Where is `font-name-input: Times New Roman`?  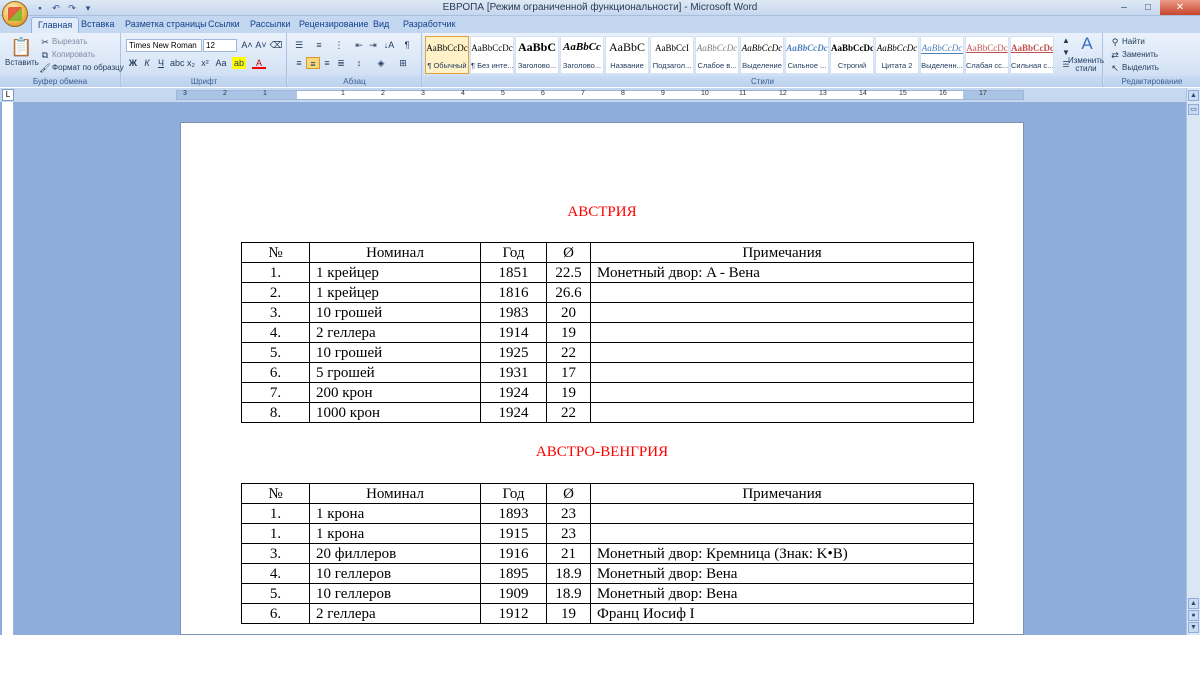 font-name-input: Times New Roman is located at coordinates (164, 45).